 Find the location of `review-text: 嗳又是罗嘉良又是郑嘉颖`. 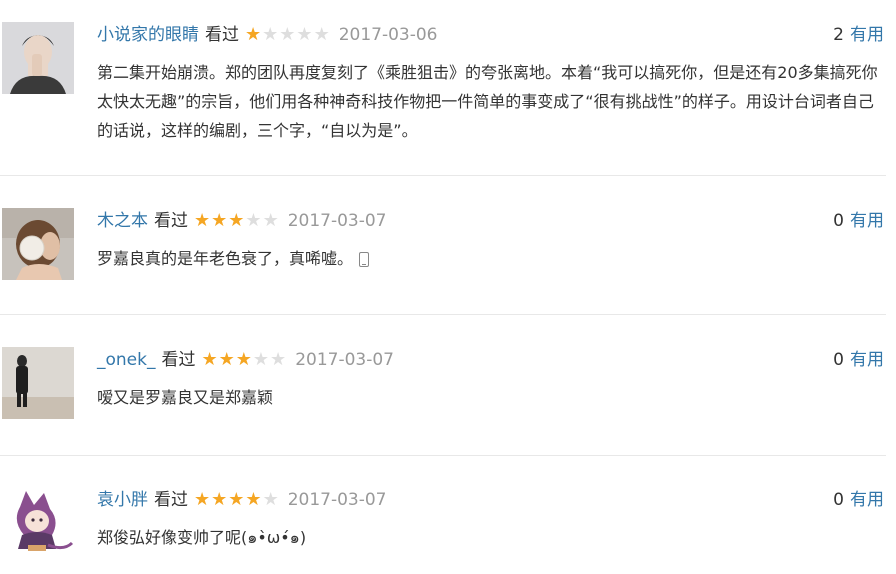

review-text: 嗳又是罗嘉良又是郑嘉颖 is located at coordinates (185, 397).